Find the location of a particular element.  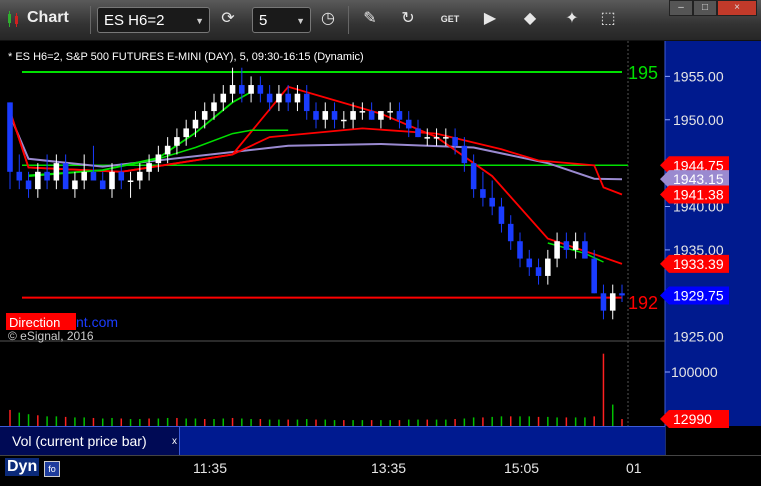

time-label: 01 is located at coordinates (634, 468).